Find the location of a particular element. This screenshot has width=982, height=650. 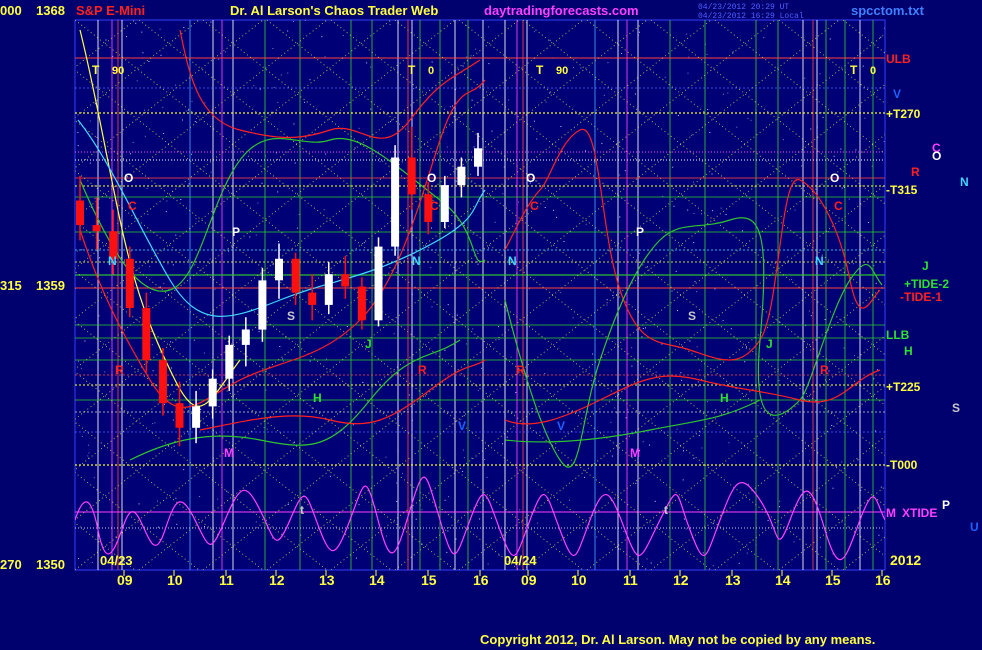

timestamp-ut: 04/23/2012 20:29 UT is located at coordinates (743, 7).